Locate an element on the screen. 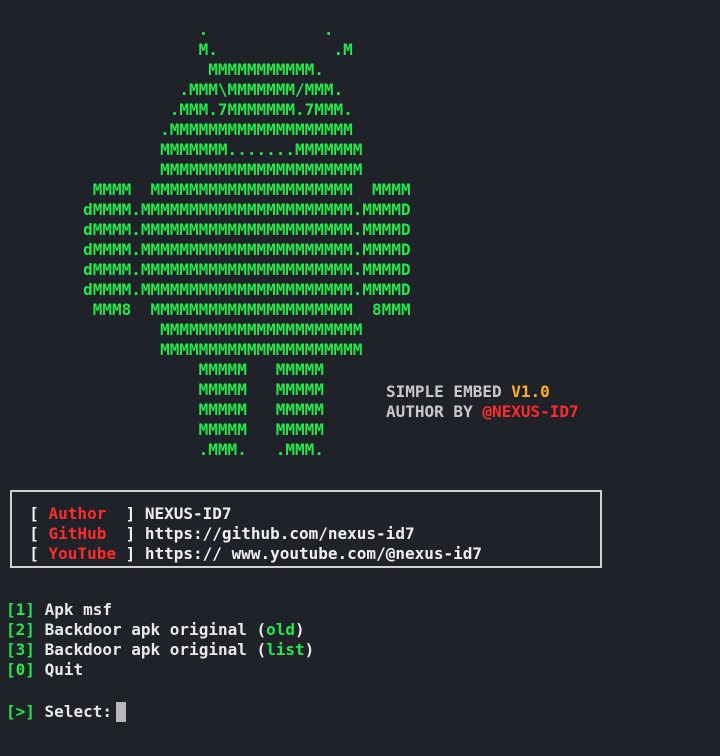 The height and width of the screenshot is (756, 720). box-border-right is located at coordinates (601, 529).